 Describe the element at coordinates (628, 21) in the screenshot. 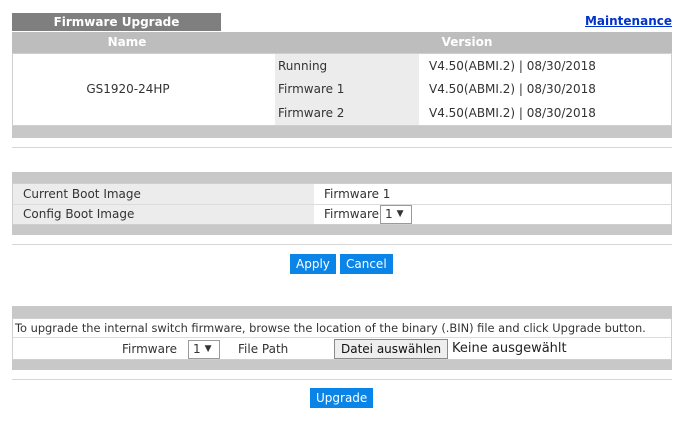

I see `maintenance-link: Maintenance` at that location.